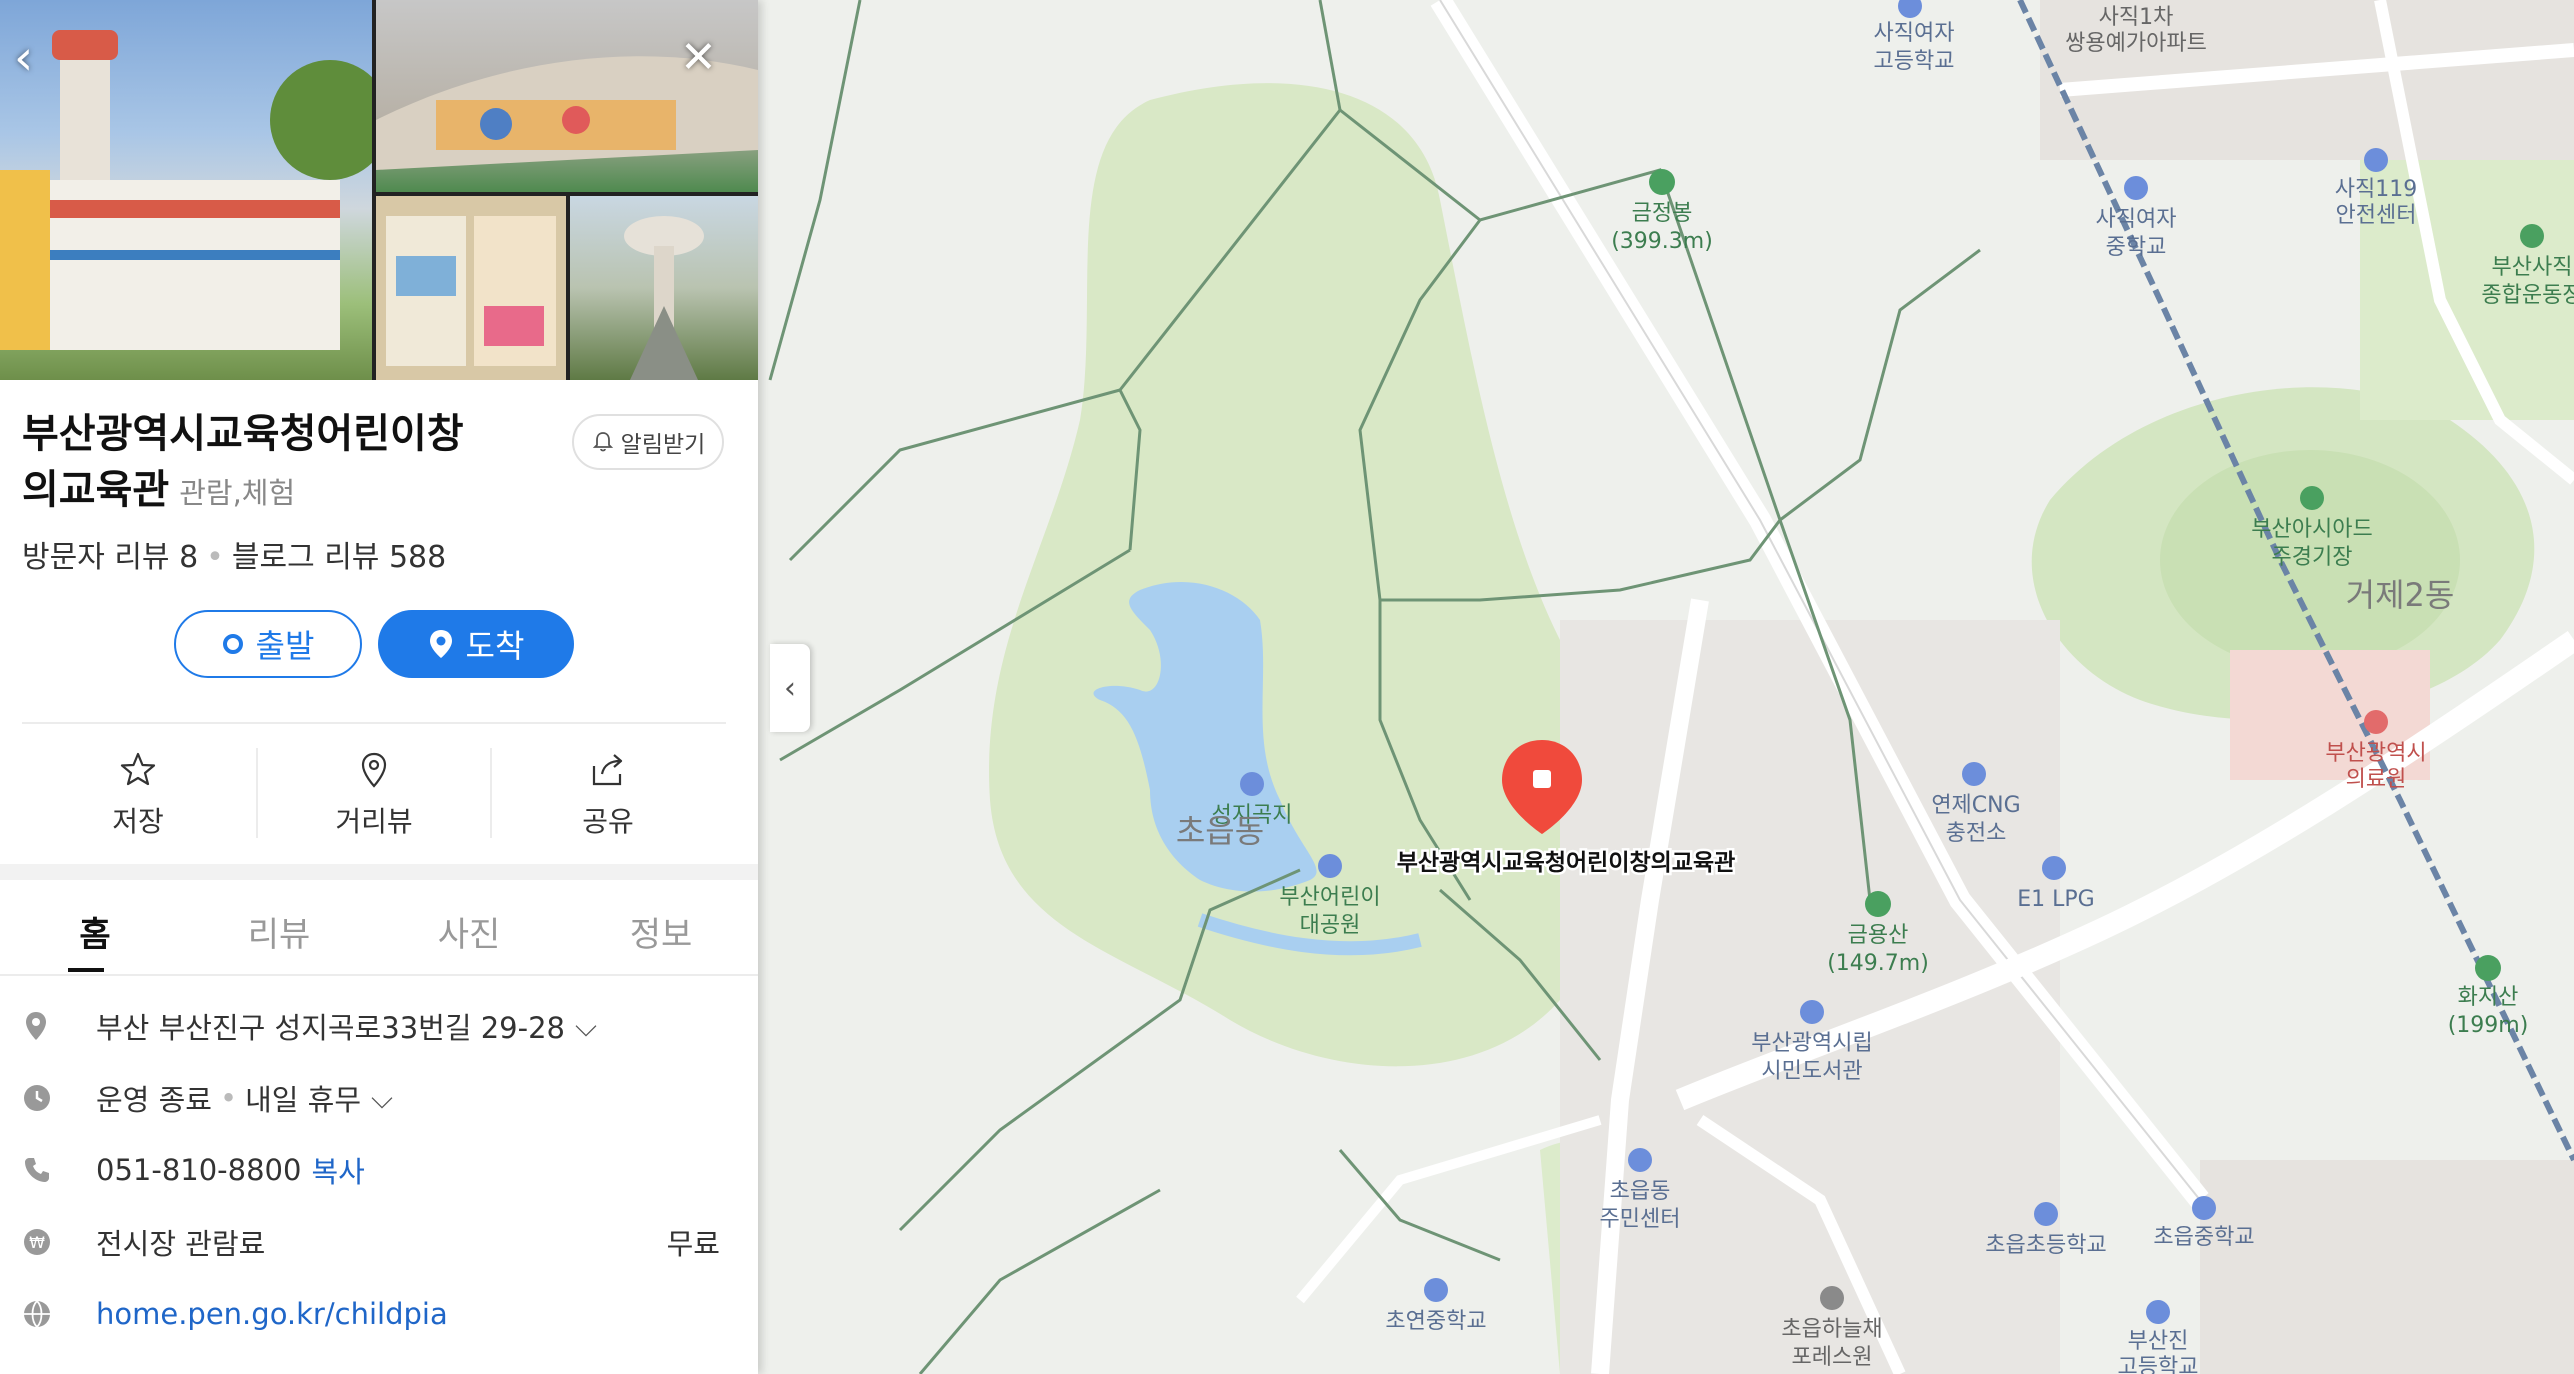 The height and width of the screenshot is (1374, 2574). I want to click on star-icon, so click(138, 769).